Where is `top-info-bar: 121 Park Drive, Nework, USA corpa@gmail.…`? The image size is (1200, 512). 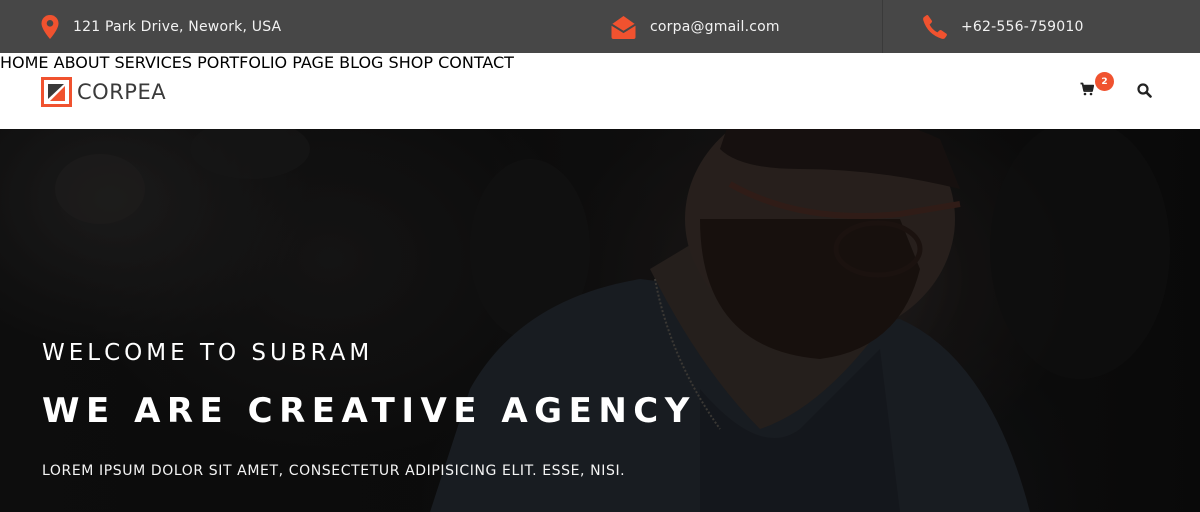
top-info-bar: 121 Park Drive, Nework, USA corpa@gmail.… is located at coordinates (600, 26).